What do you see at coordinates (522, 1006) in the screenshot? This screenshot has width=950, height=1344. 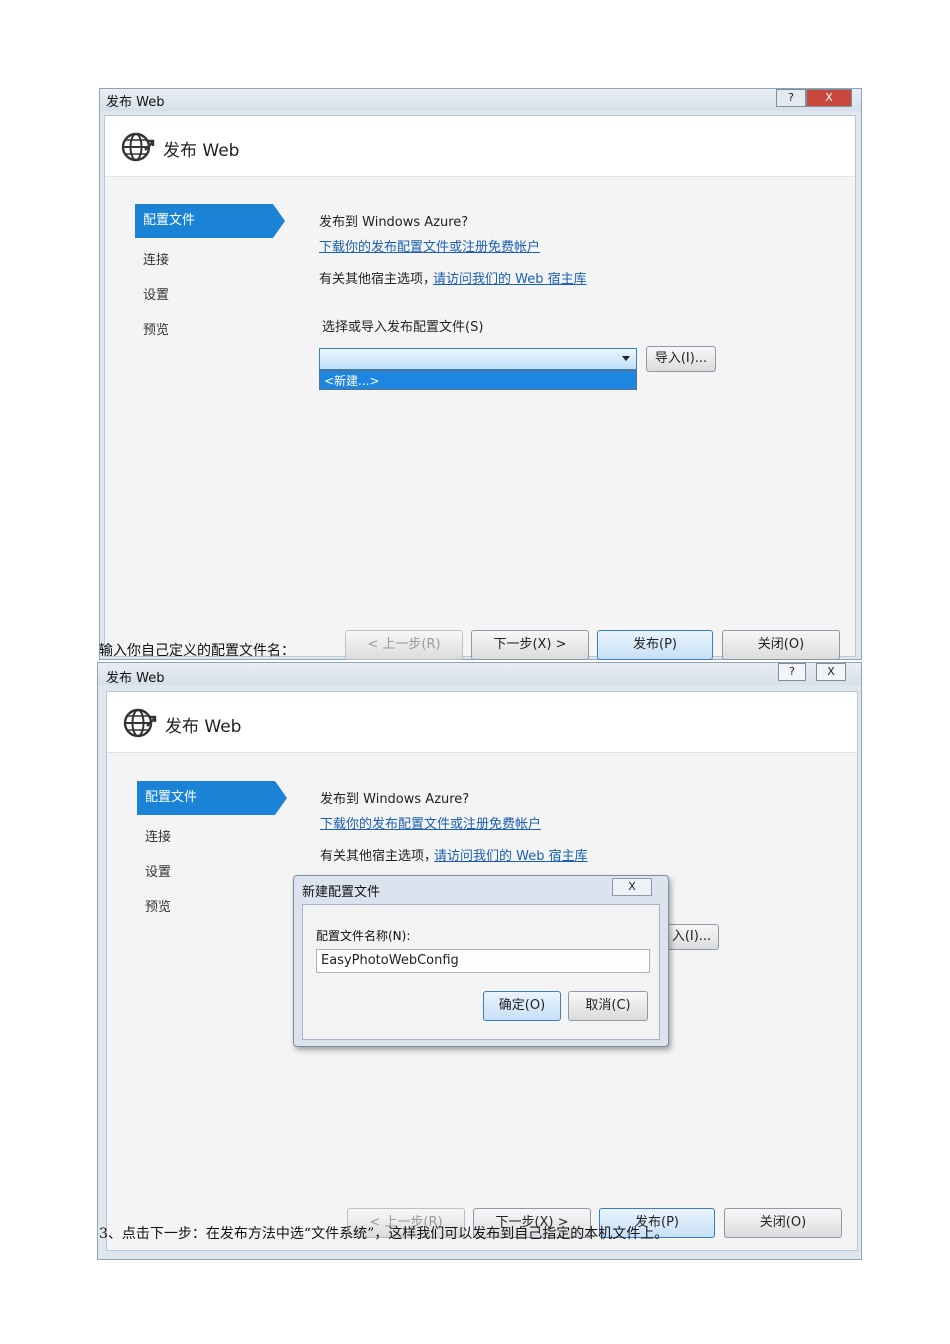 I see `ok-button: 确定(O)` at bounding box center [522, 1006].